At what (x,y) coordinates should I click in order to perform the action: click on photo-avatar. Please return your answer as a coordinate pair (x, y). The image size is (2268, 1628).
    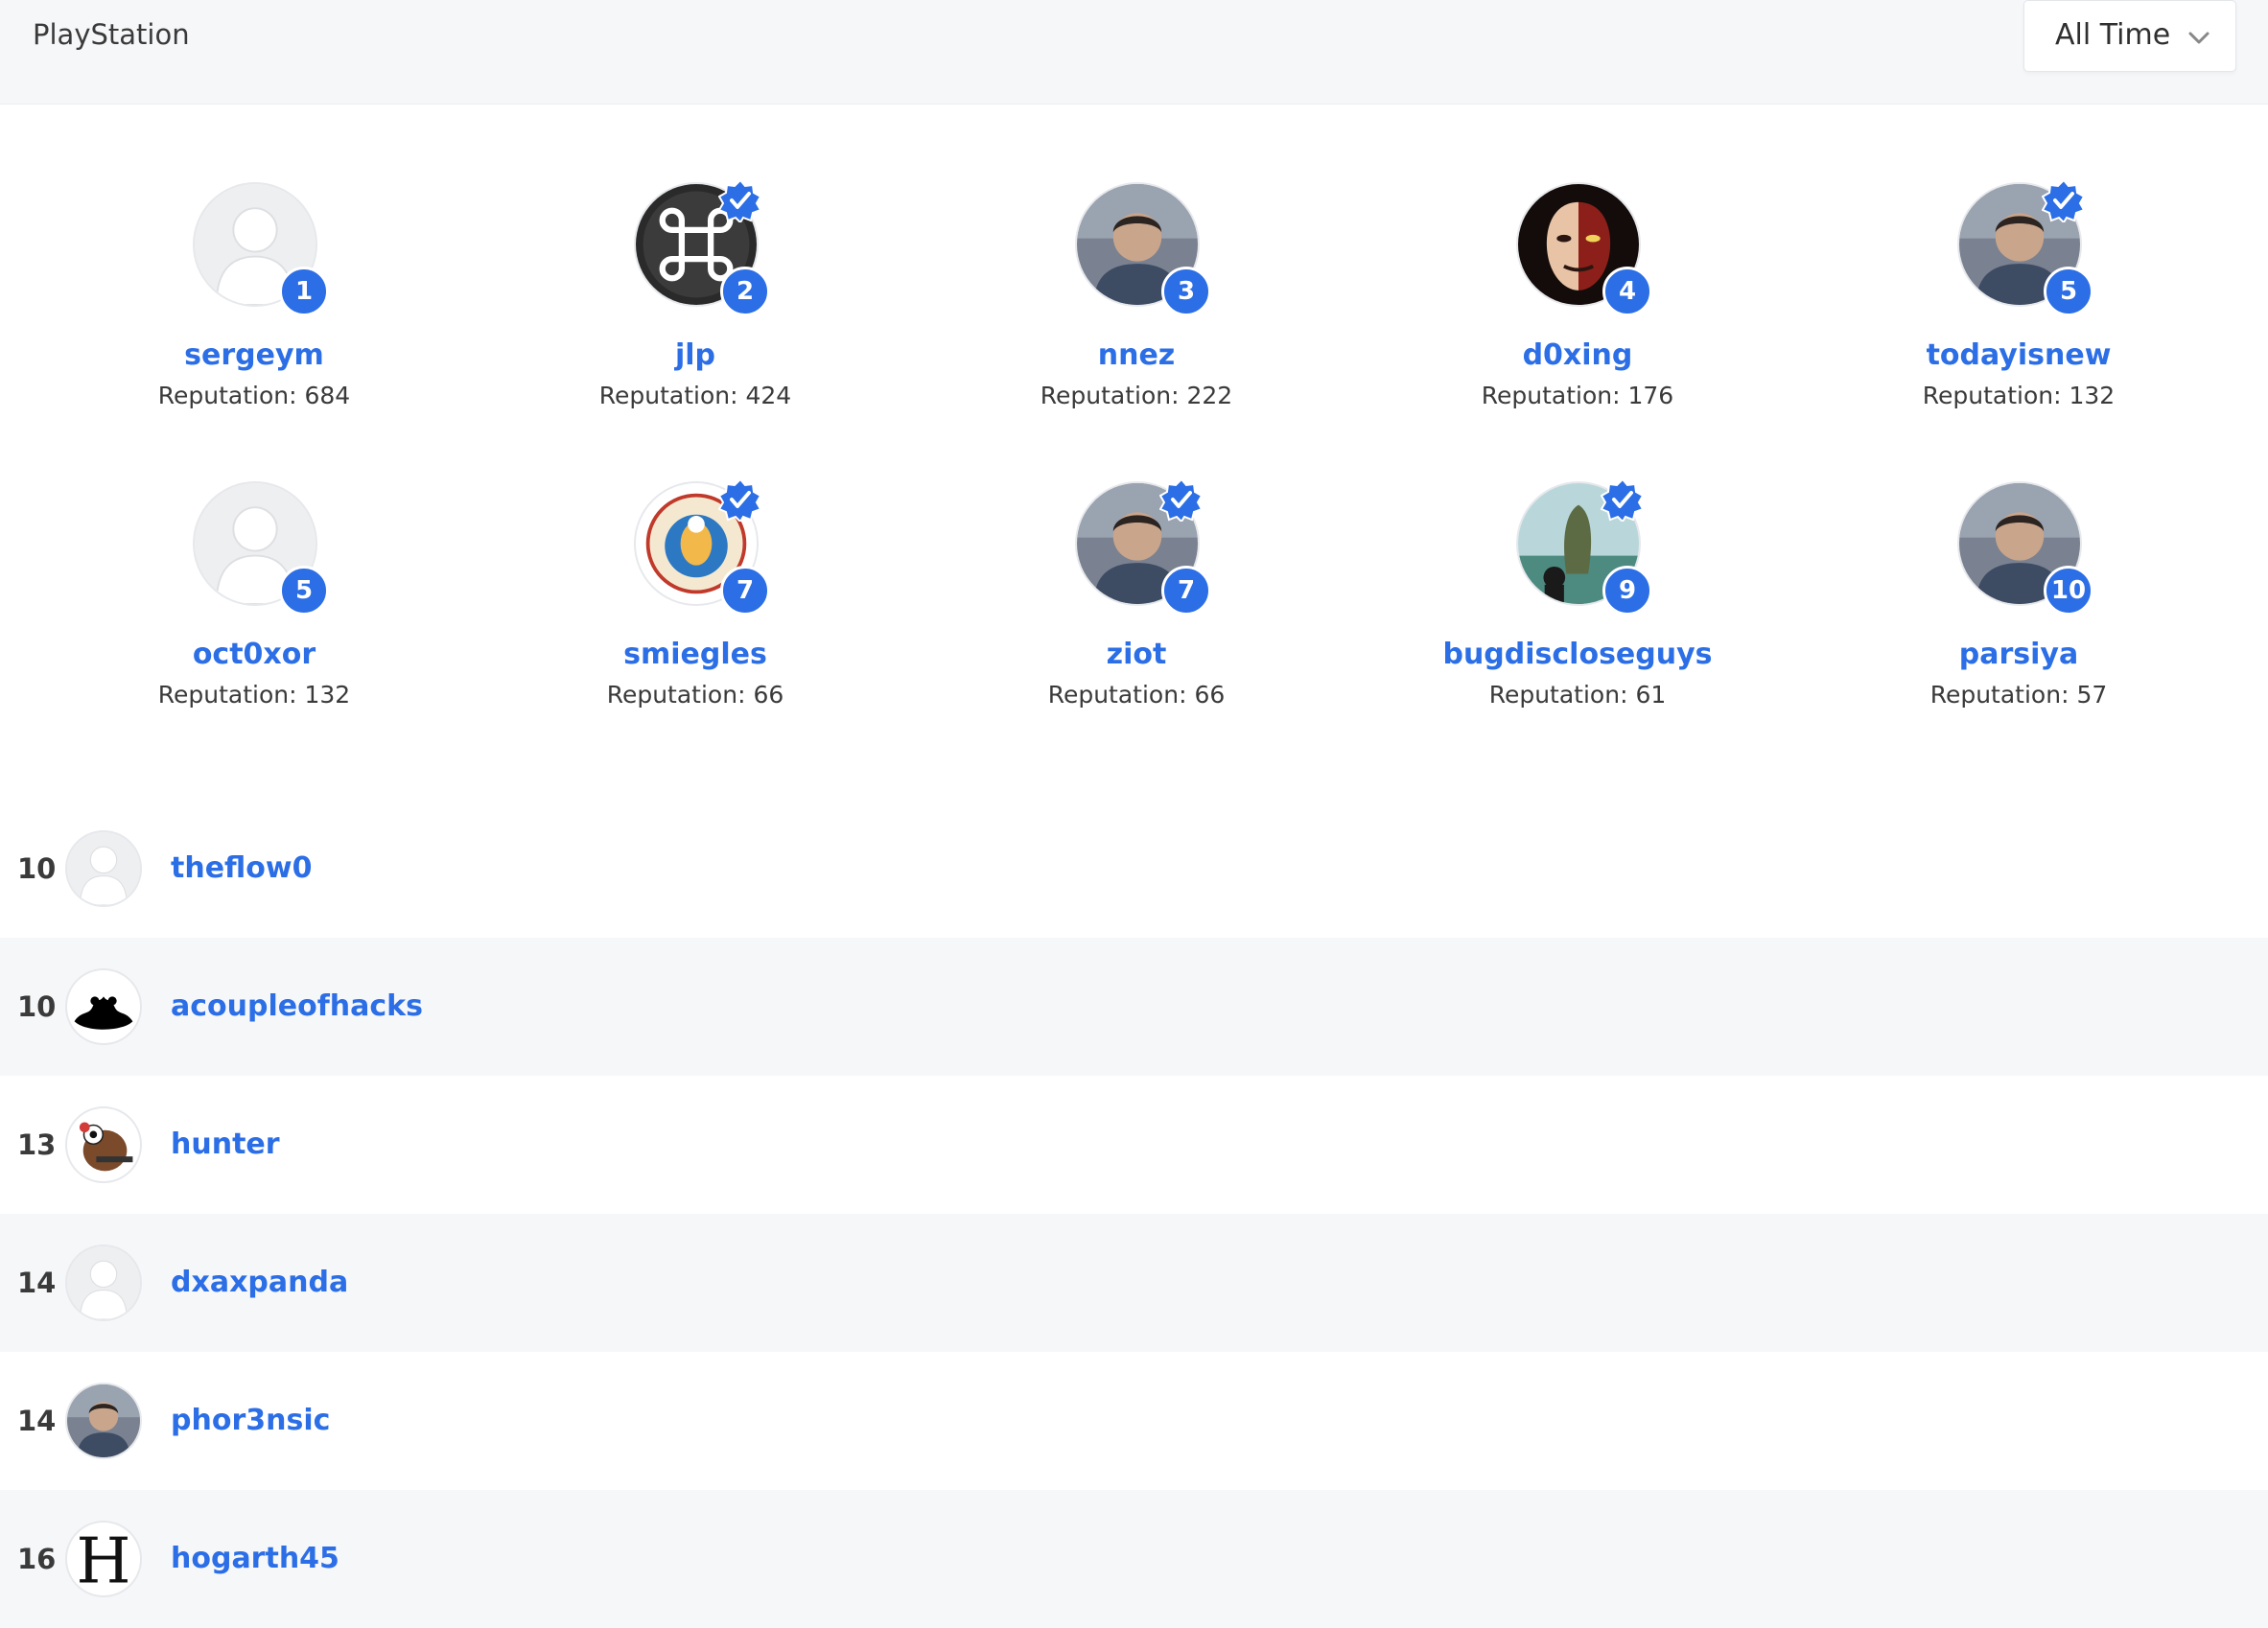
    Looking at the image, I should click on (104, 1421).